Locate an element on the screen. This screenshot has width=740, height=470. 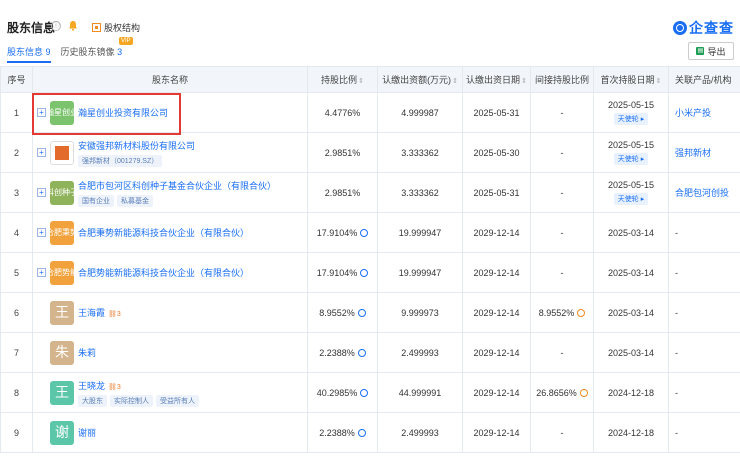
product-link: 合肥包河创投 is located at coordinates (704, 192).